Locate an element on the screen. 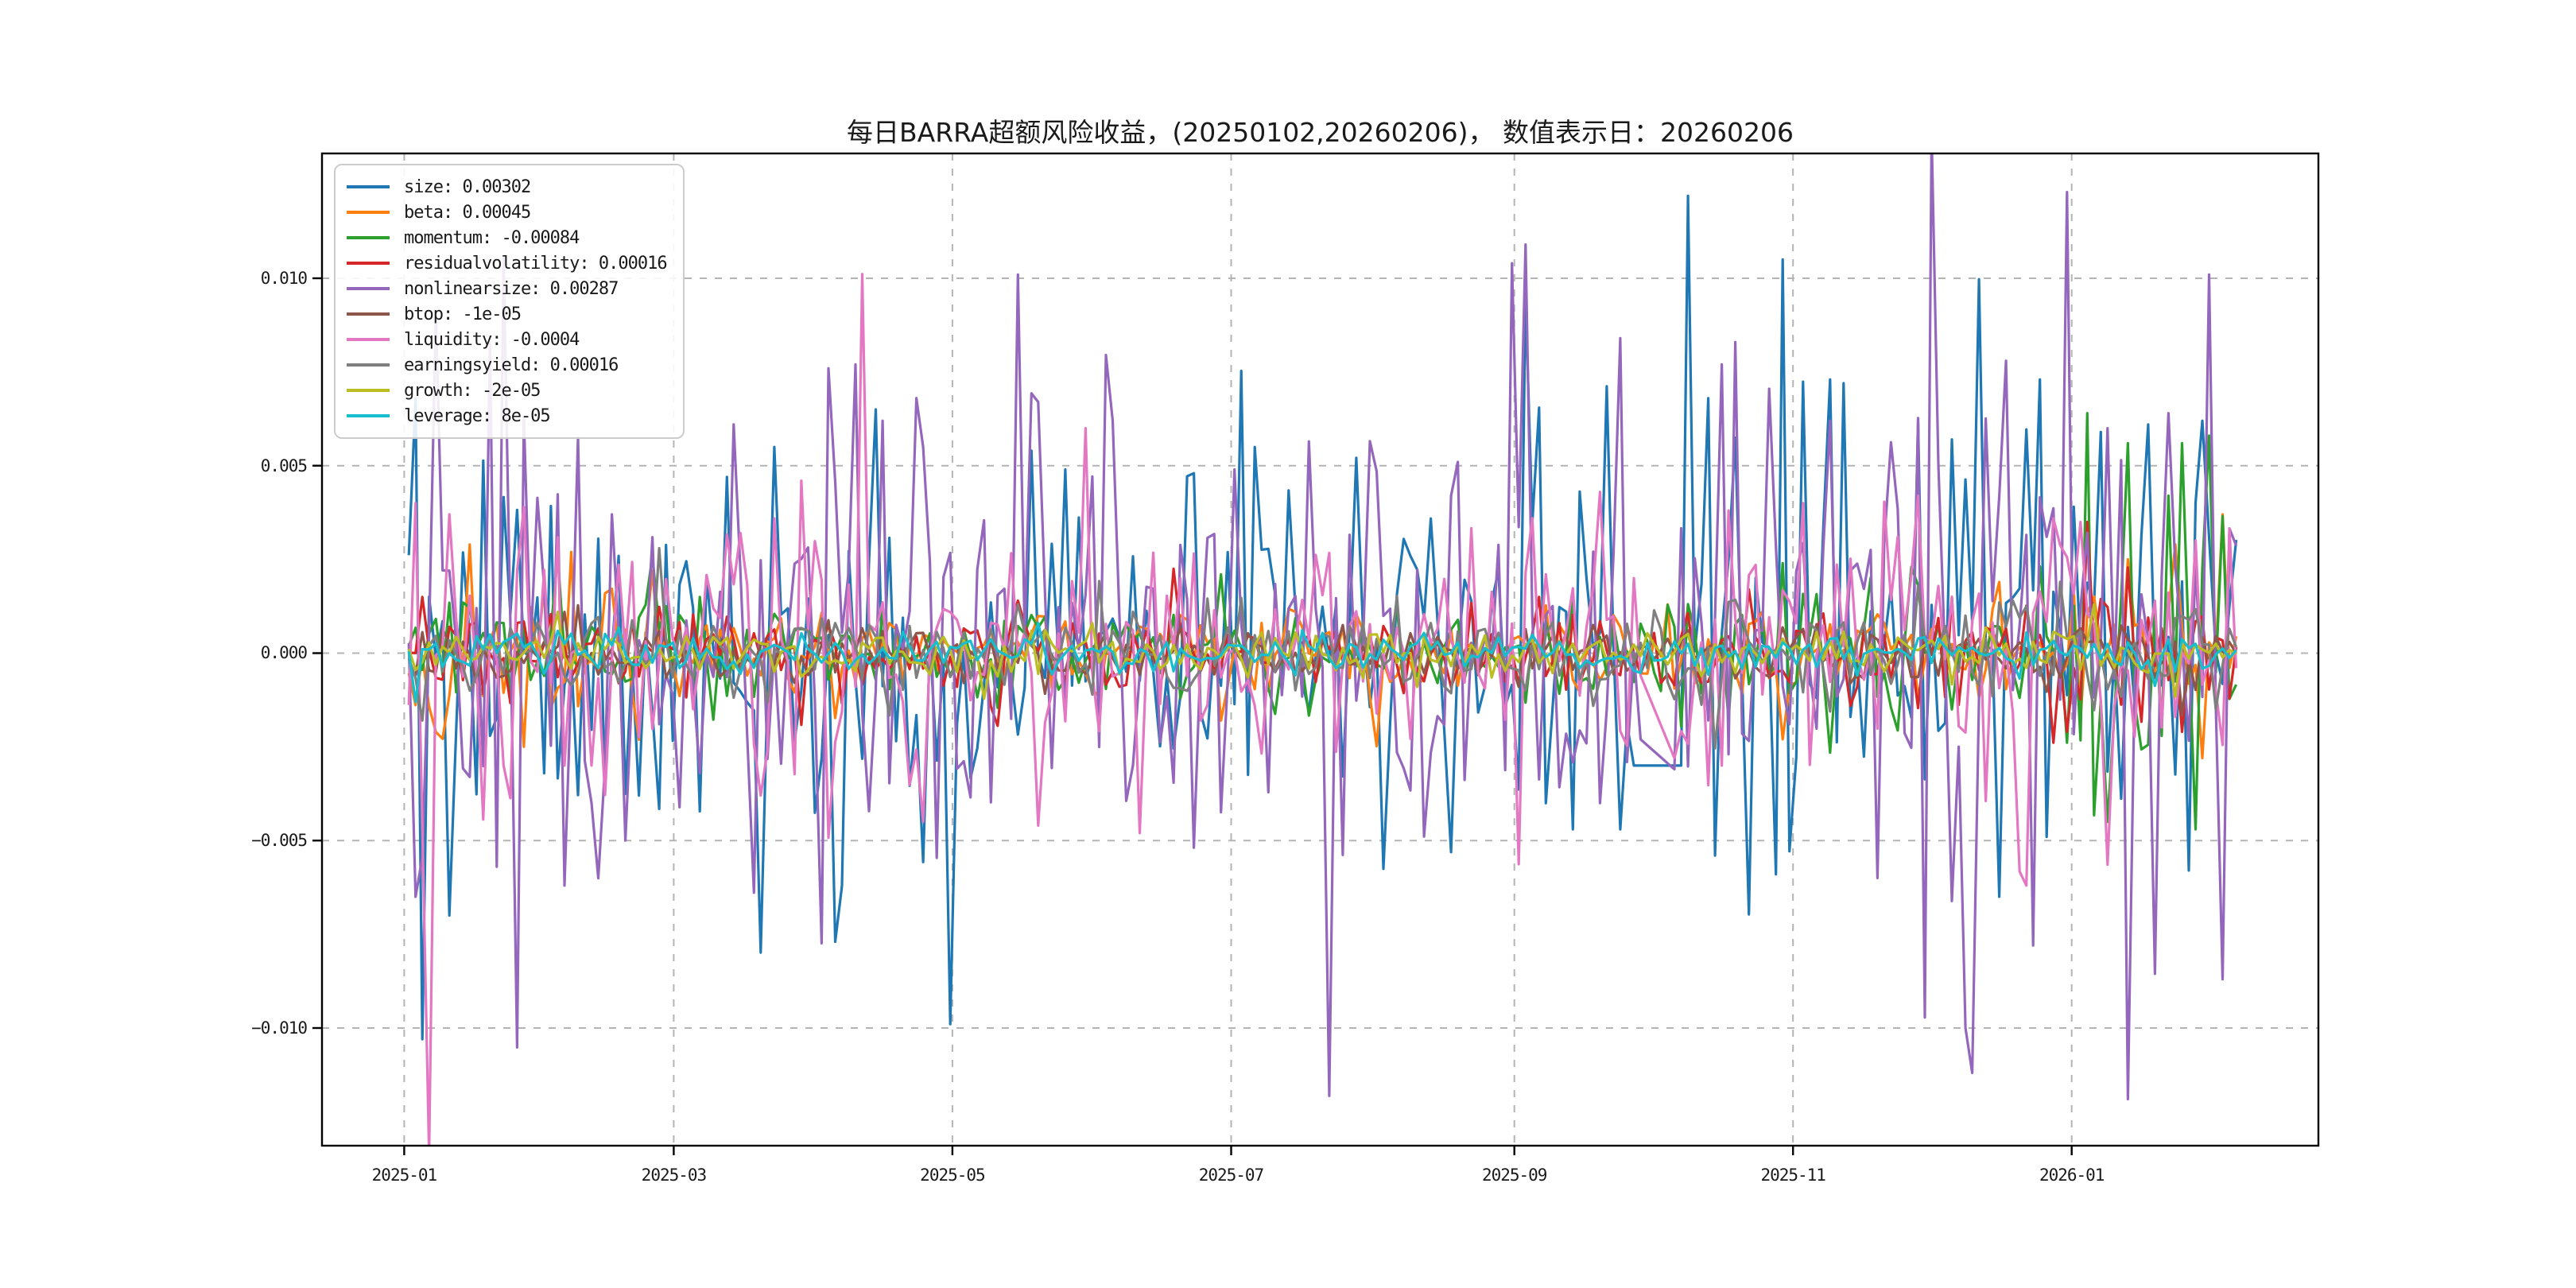 The image size is (2576, 1288). x-axis-tick-label: 2025-01 is located at coordinates (404, 1175).